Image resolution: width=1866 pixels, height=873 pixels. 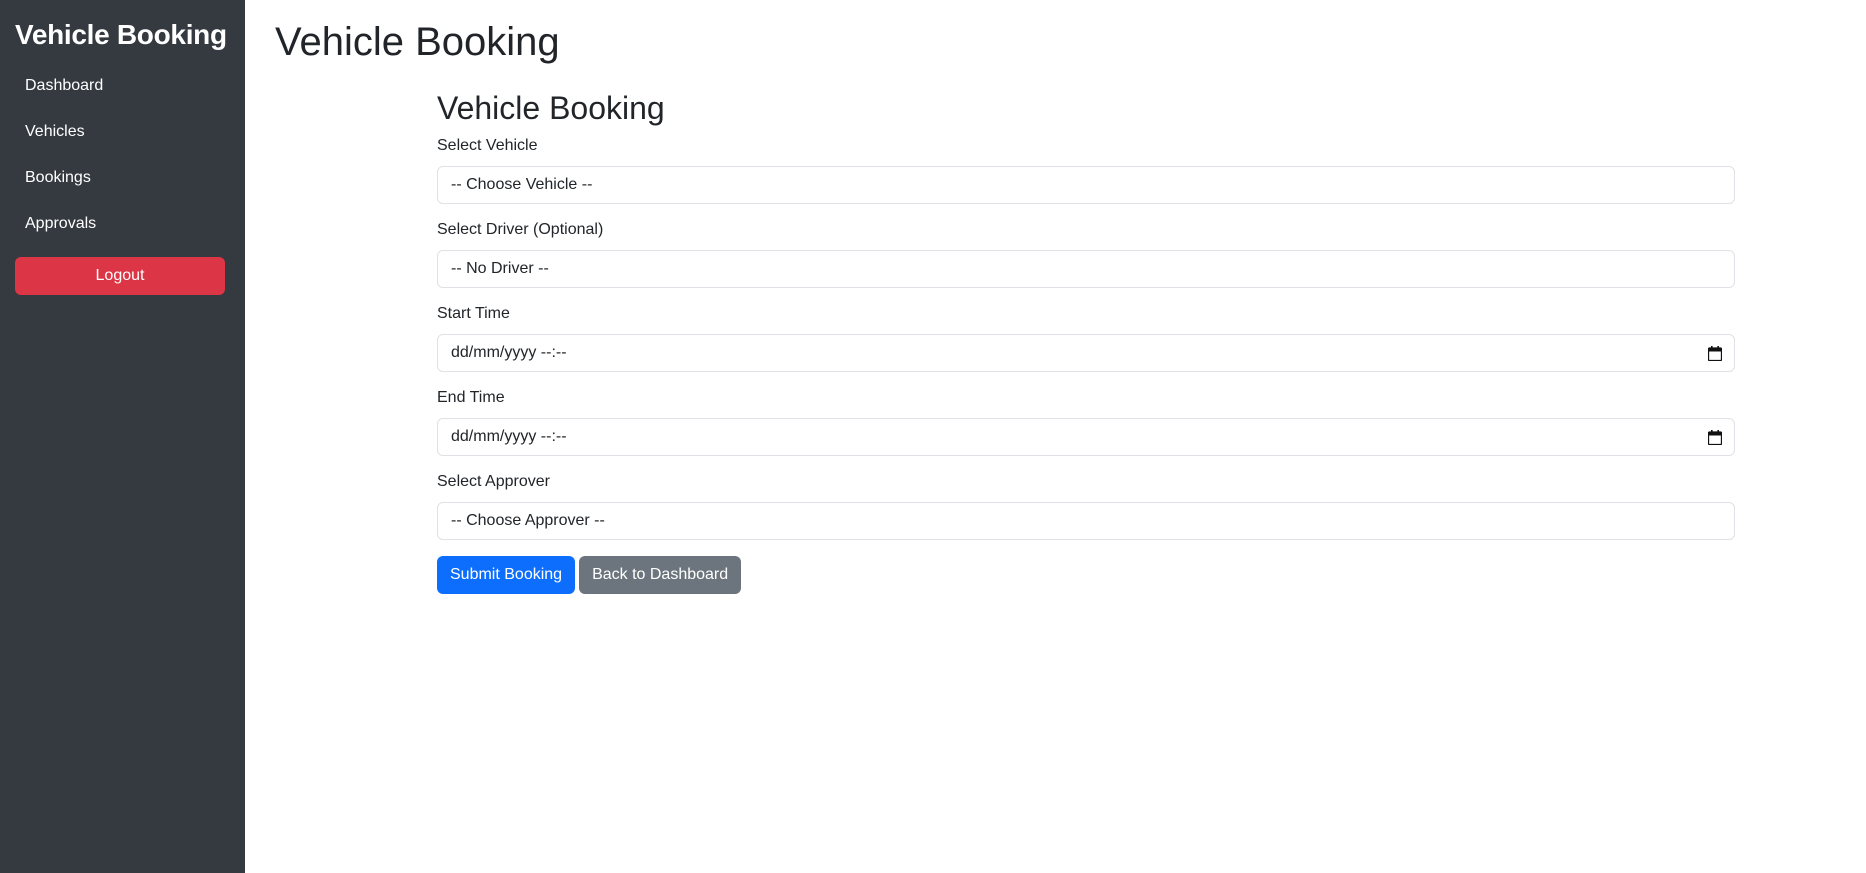 I want to click on vehicle-select: -- Choose Vehicle --, so click(x=1086, y=185).